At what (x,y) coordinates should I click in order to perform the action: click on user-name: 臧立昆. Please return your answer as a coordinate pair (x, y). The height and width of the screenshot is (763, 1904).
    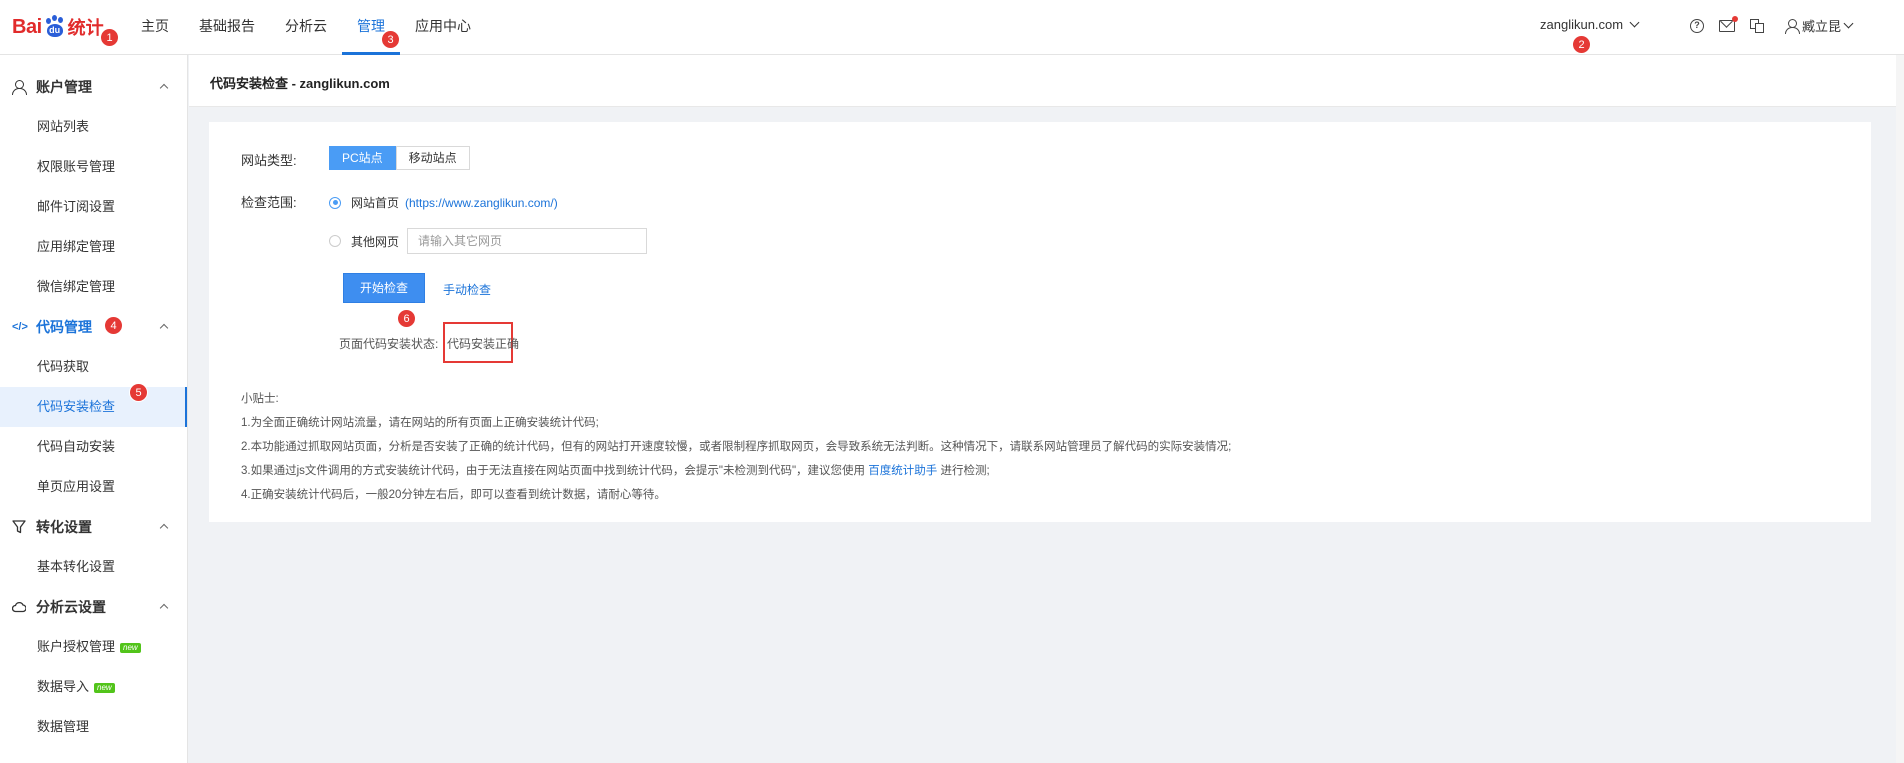
    Looking at the image, I should click on (1822, 26).